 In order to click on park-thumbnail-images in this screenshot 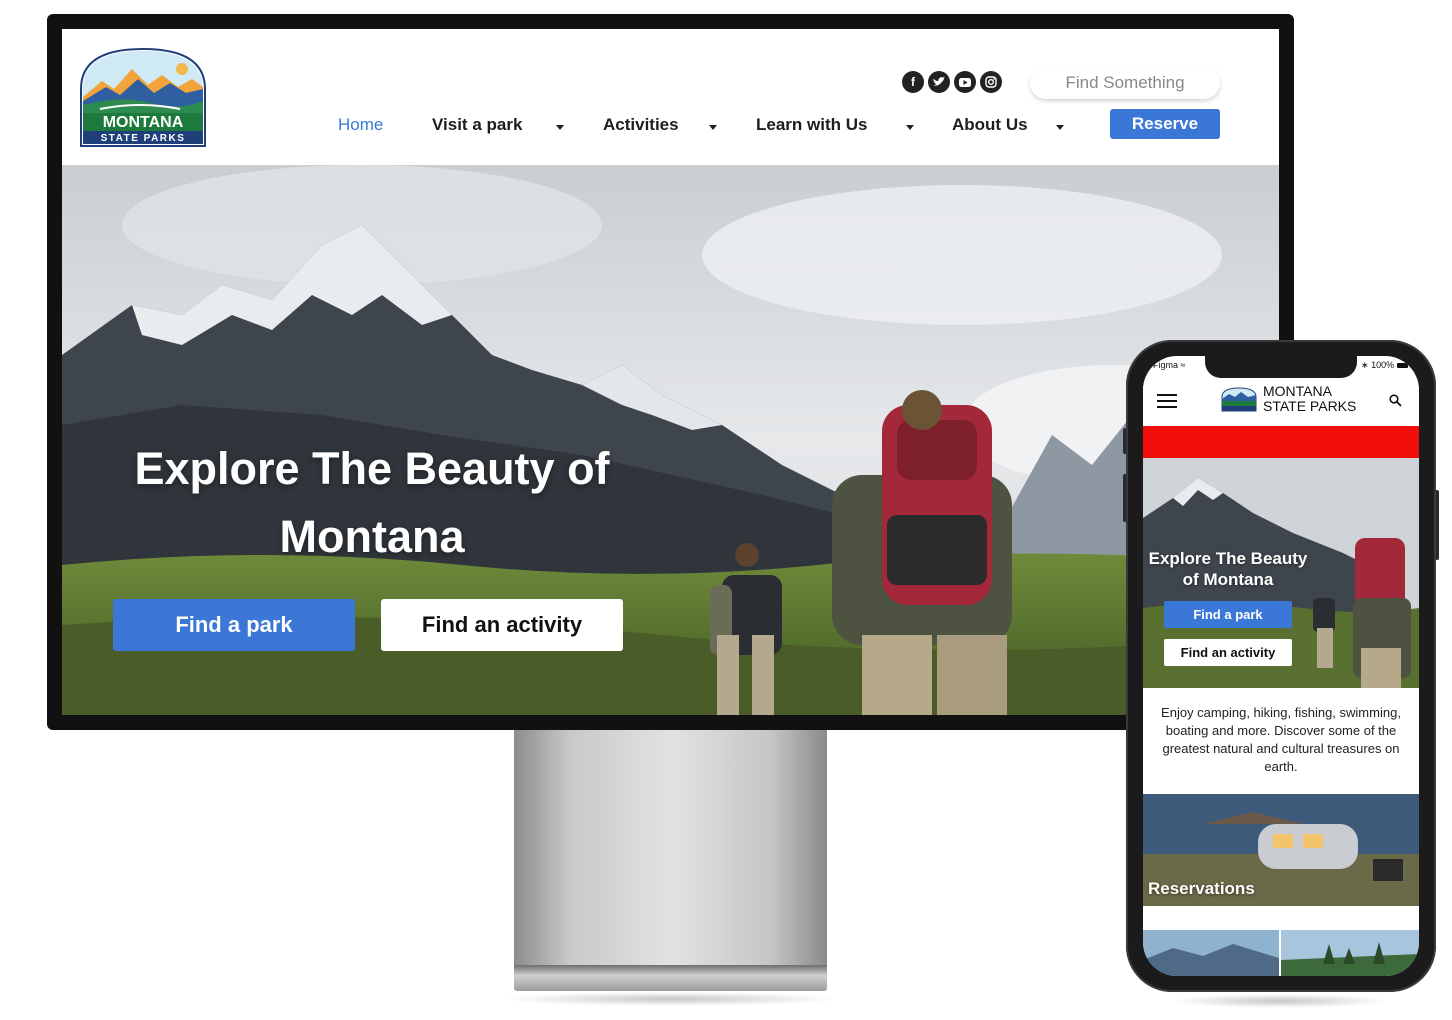, I will do `click(1281, 953)`.